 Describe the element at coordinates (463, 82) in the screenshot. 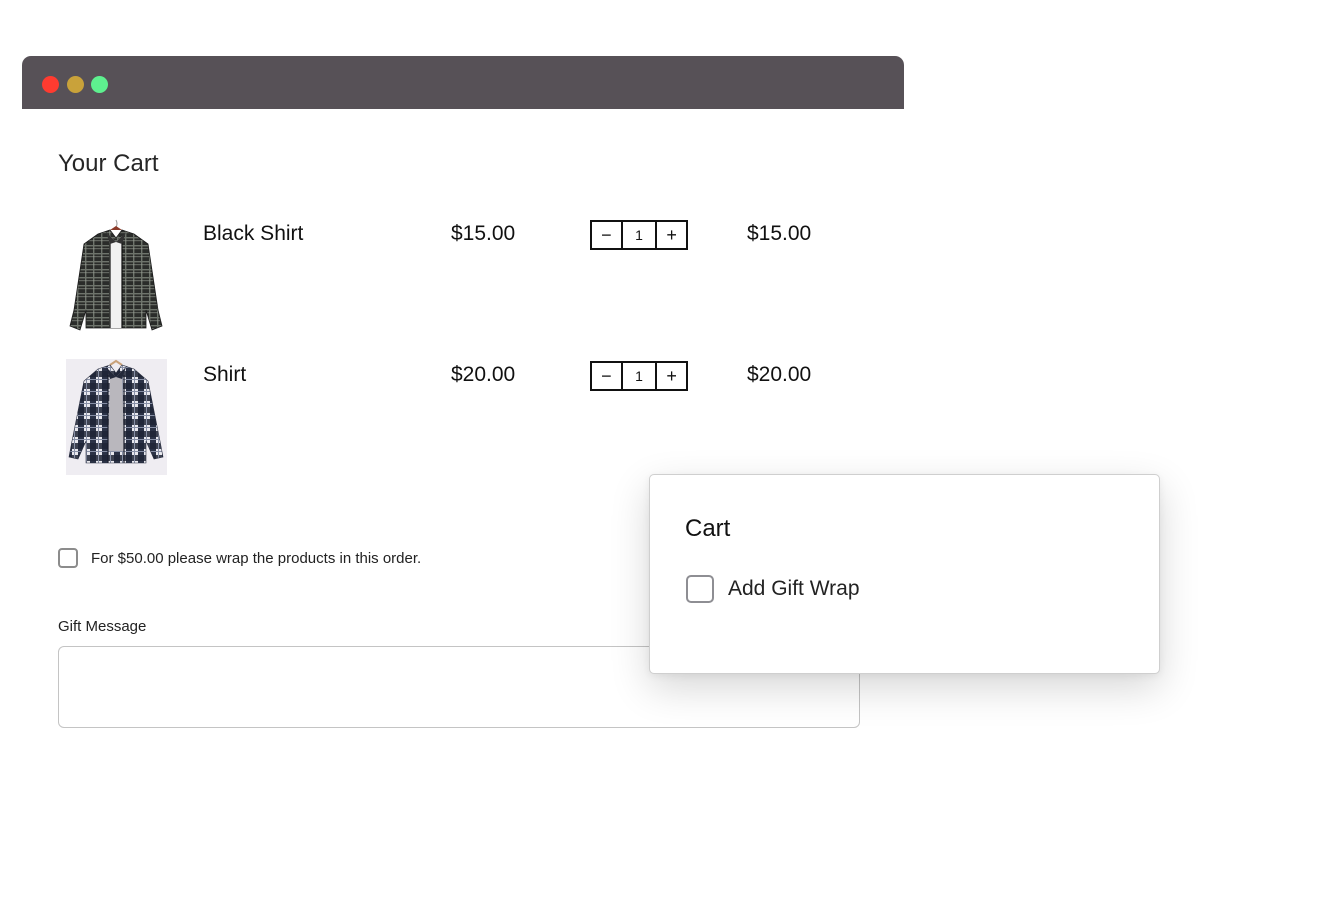

I see `browser-titlebar` at that location.